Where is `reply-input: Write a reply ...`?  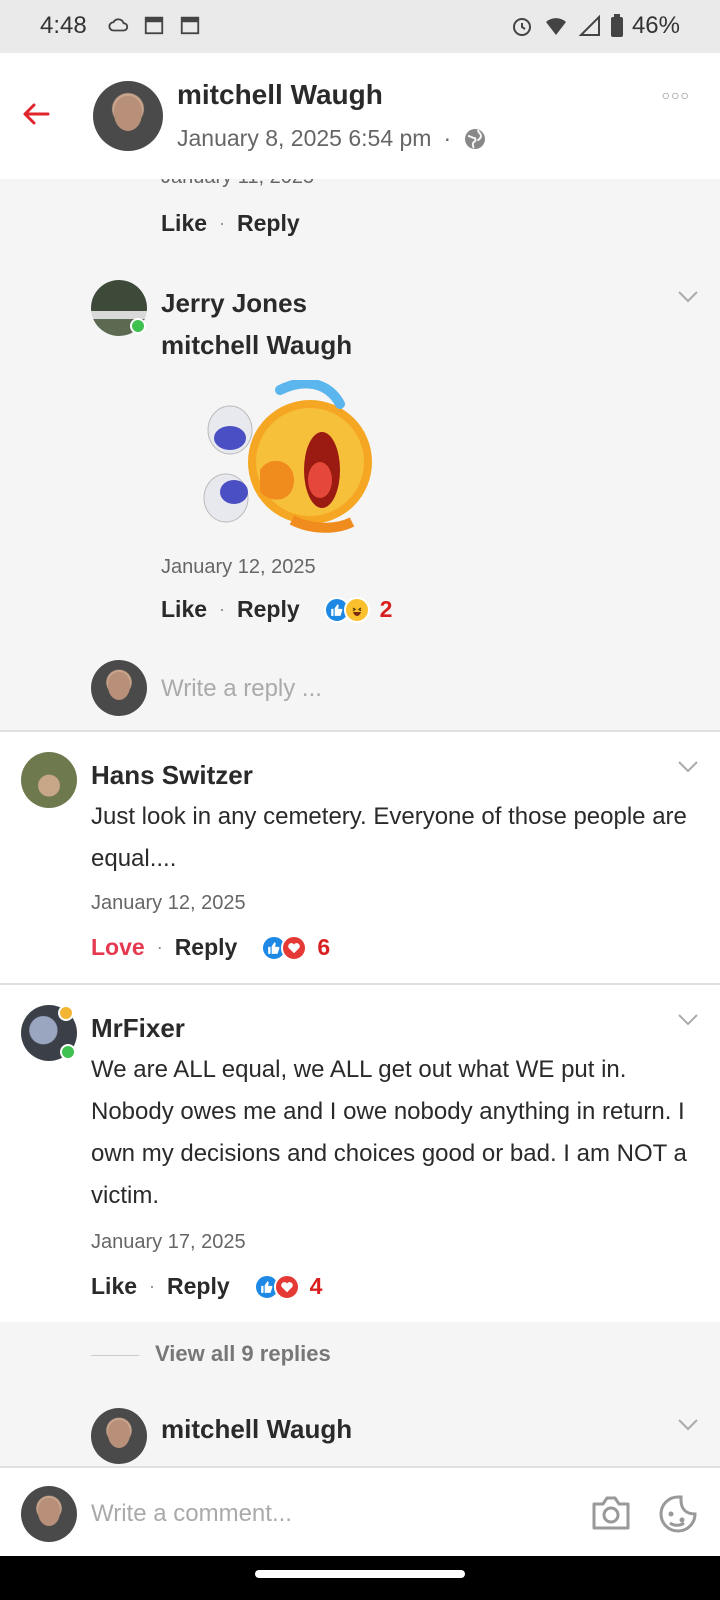 reply-input: Write a reply ... is located at coordinates (241, 689).